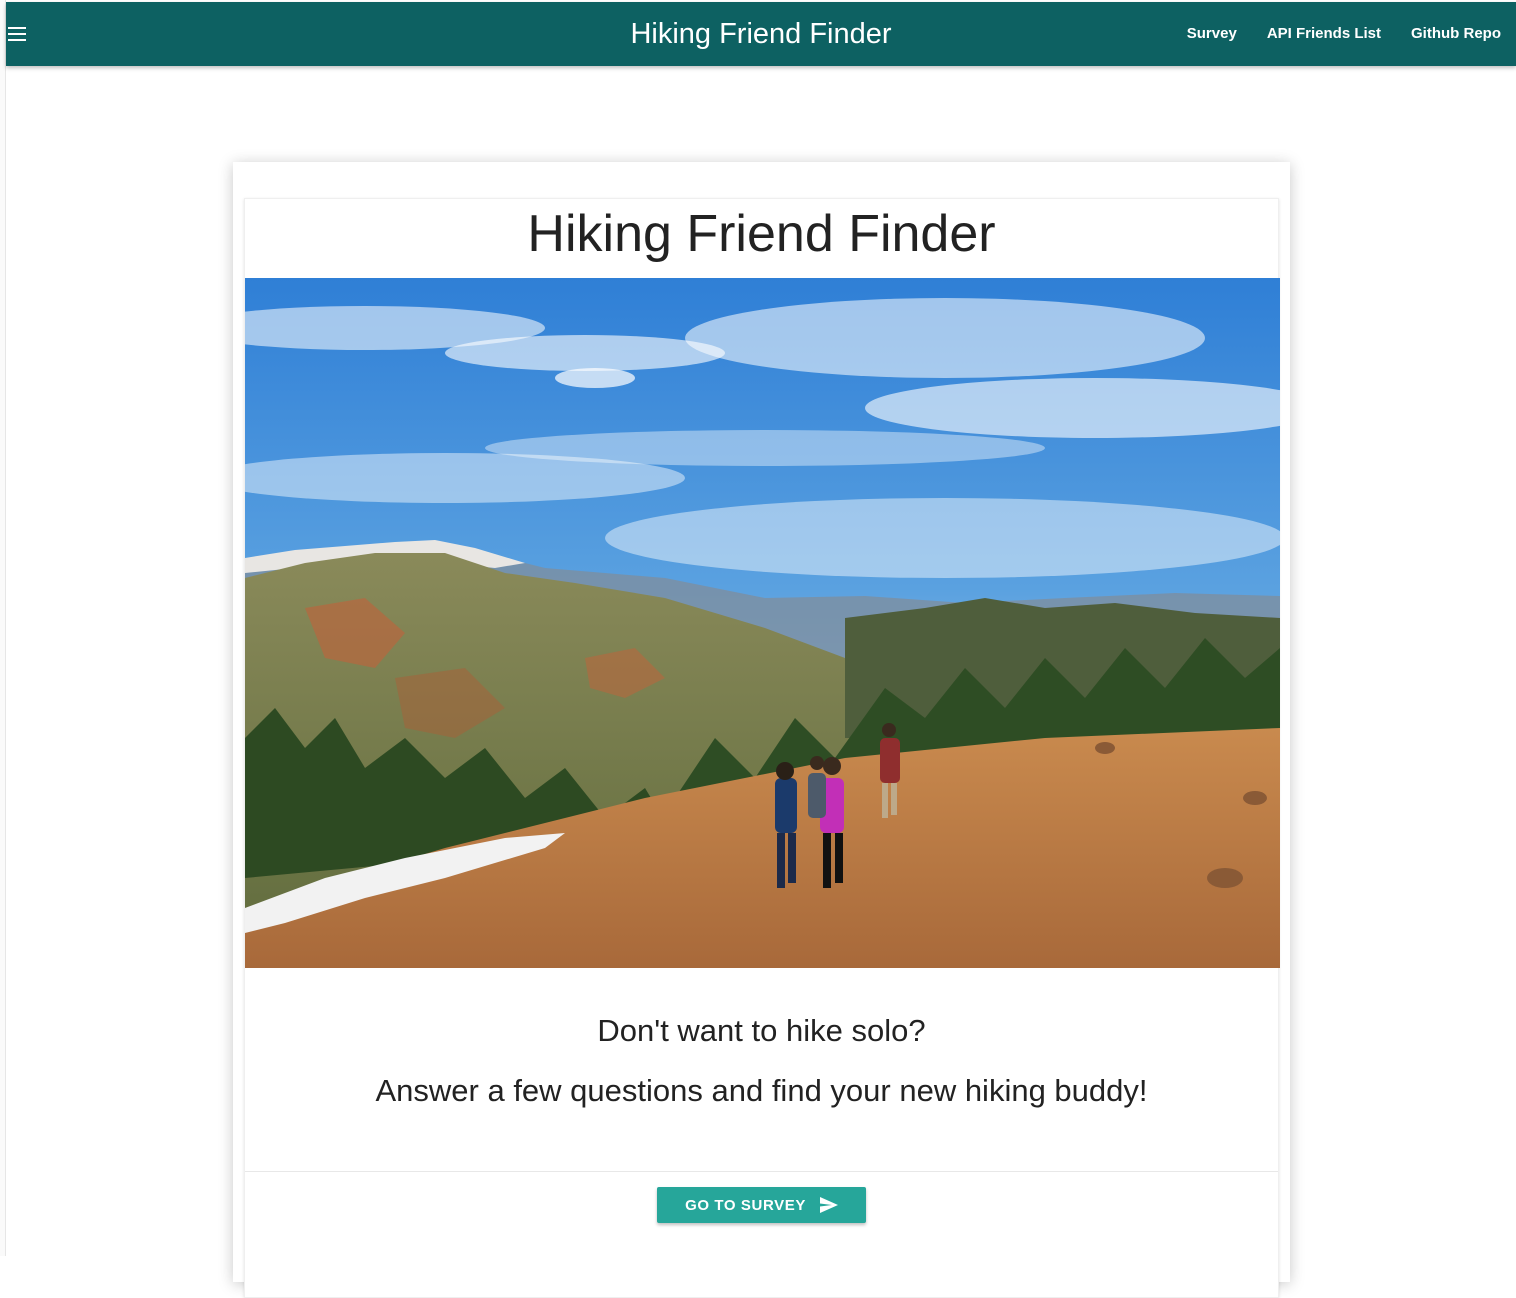 This screenshot has height=1298, width=1516. I want to click on go-to-survey-button: GO TO SURVEY, so click(761, 1205).